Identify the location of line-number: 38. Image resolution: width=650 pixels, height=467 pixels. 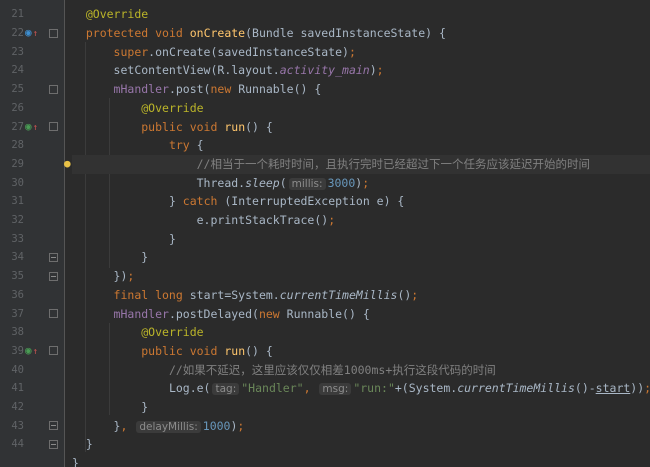
(17, 332).